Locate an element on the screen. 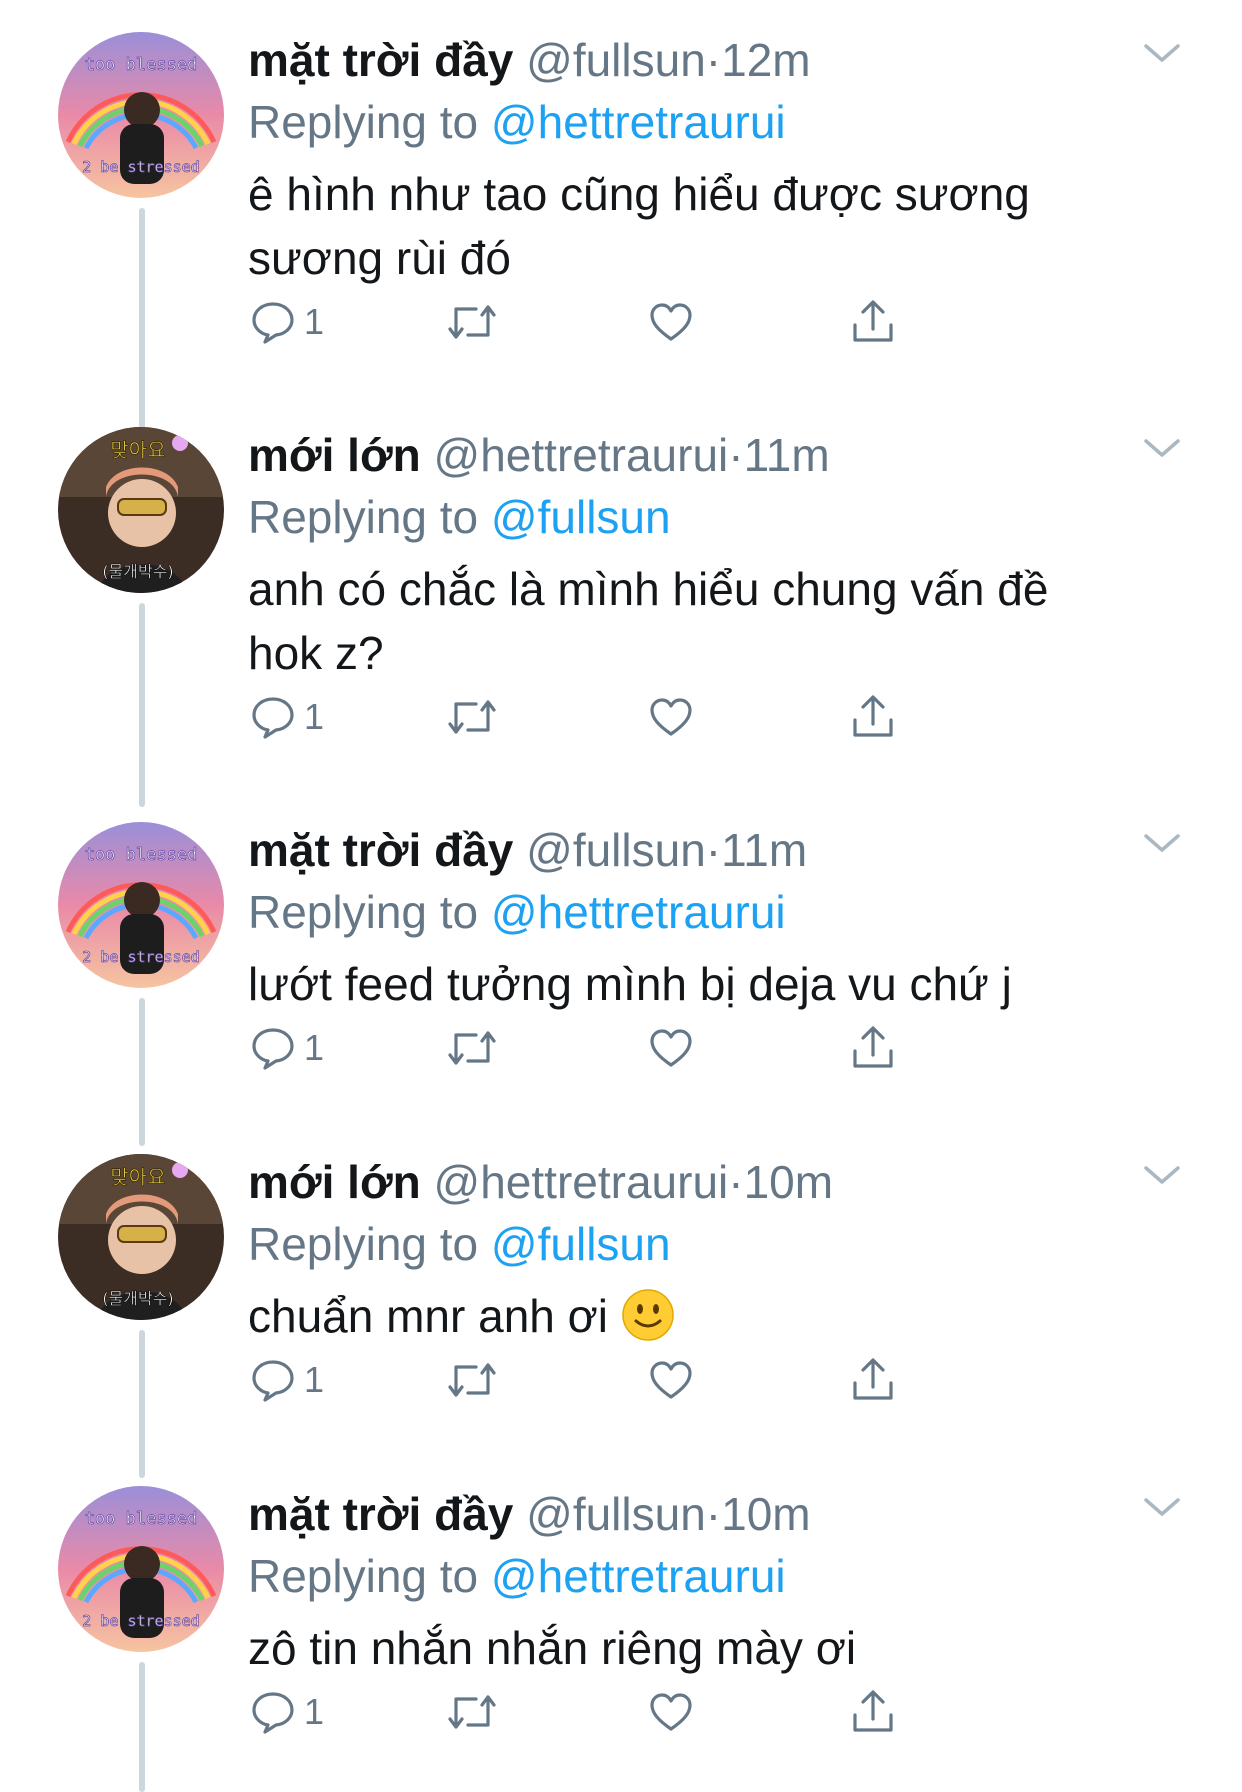 This screenshot has width=1242, height=1792. avatar-bottom-text: (물개박수) is located at coordinates (137, 571).